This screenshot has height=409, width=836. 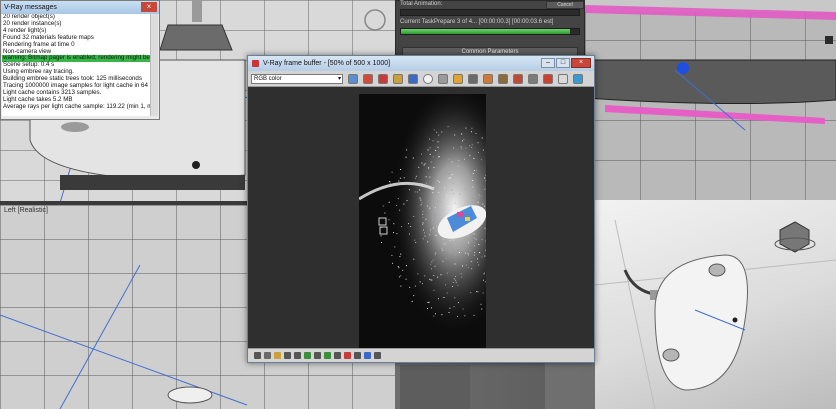 What do you see at coordinates (30, 7) in the screenshot?
I see `messages-title: V-Ray messages` at bounding box center [30, 7].